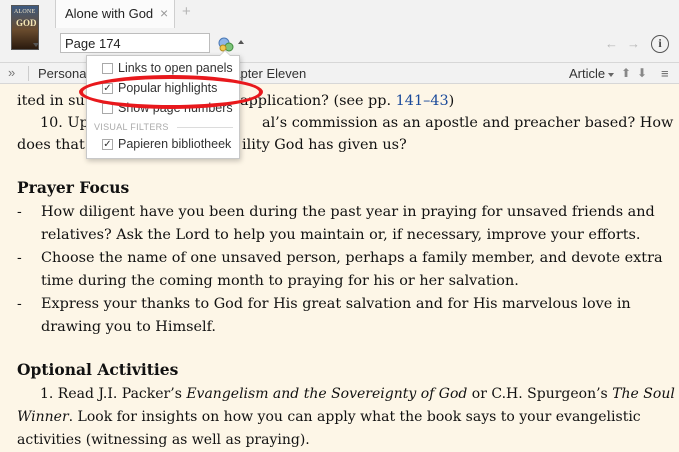 This screenshot has width=679, height=452. What do you see at coordinates (665, 73) in the screenshot?
I see `panel-menu-icon: ≡` at bounding box center [665, 73].